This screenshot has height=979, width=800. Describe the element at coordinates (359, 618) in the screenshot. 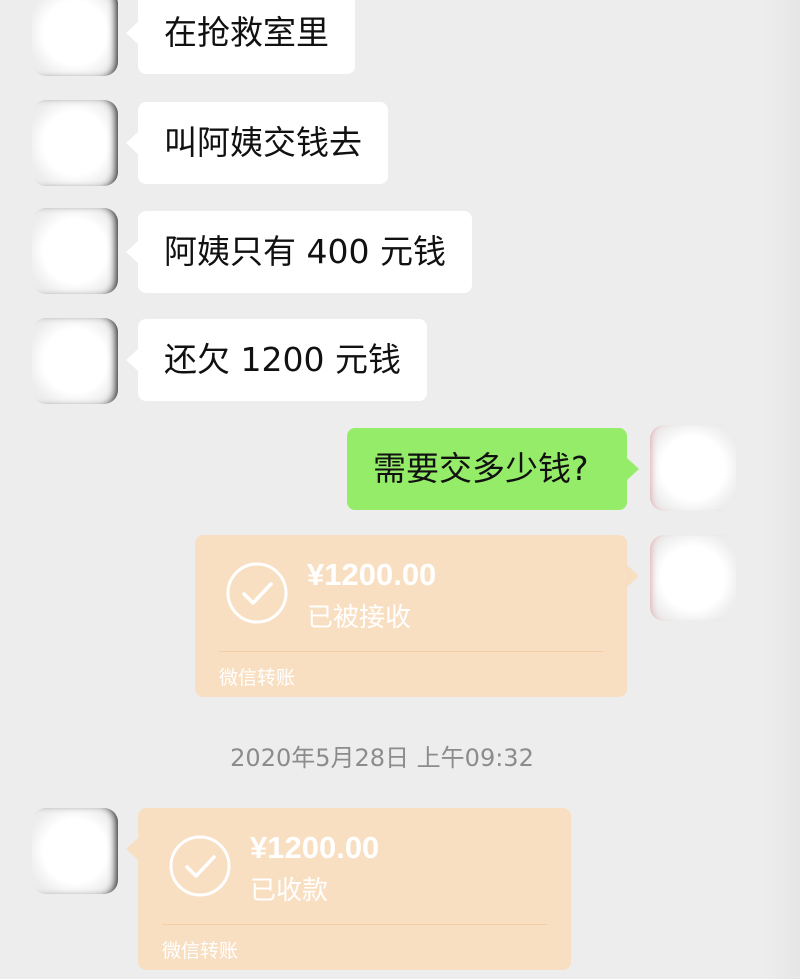

I see `transfer-status: 已被接收` at that location.